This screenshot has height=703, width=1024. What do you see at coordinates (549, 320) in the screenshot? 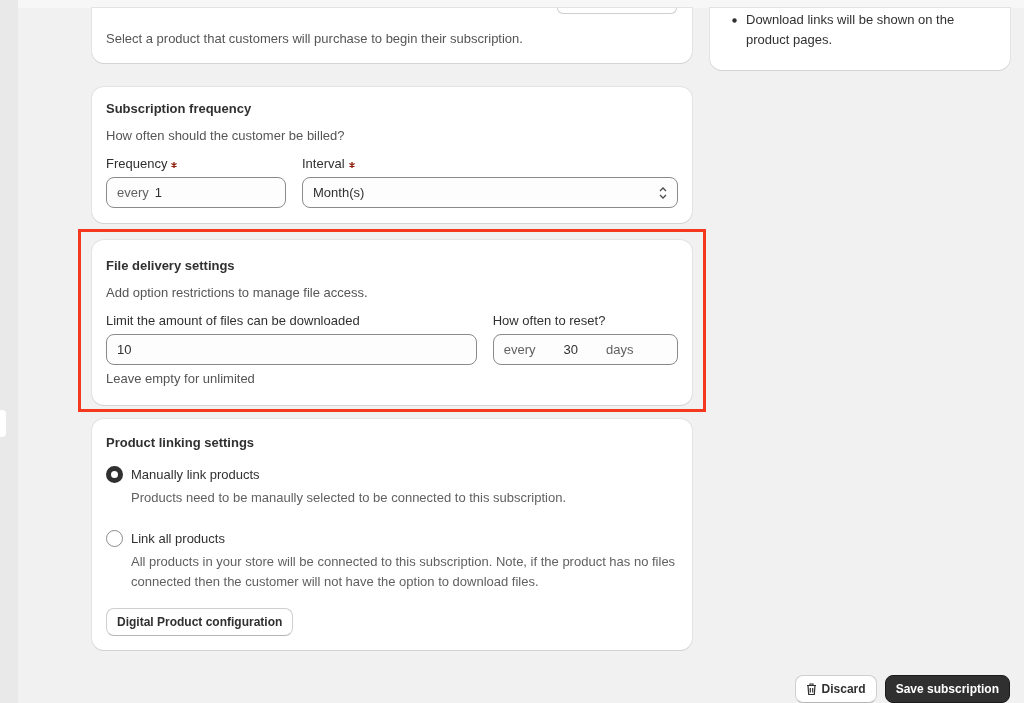
I see `field-label: How often to reset?` at bounding box center [549, 320].